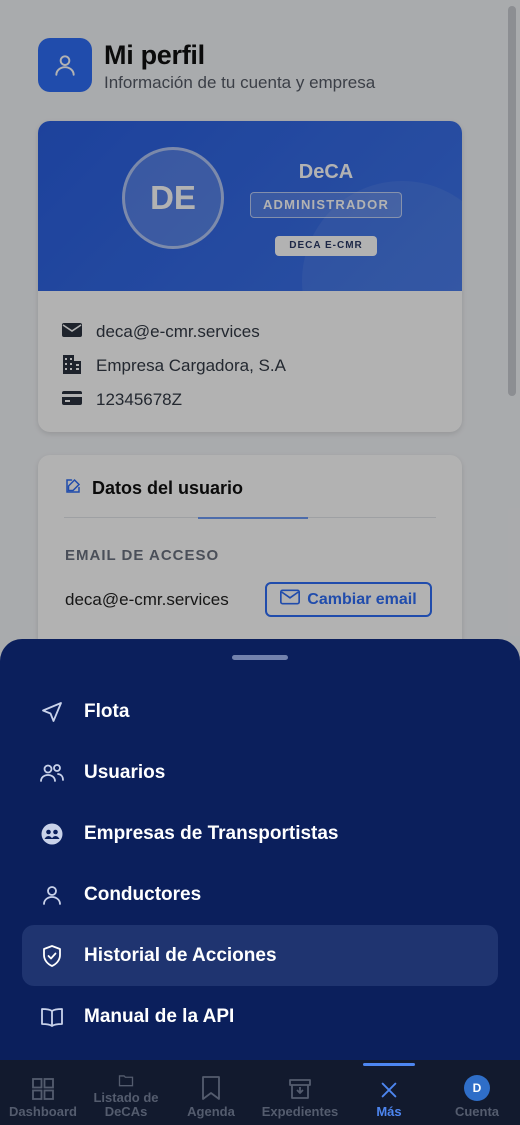 The image size is (520, 1125). I want to click on menu-item-empresas-transportistas: Empresas de Transportistas, so click(260, 833).